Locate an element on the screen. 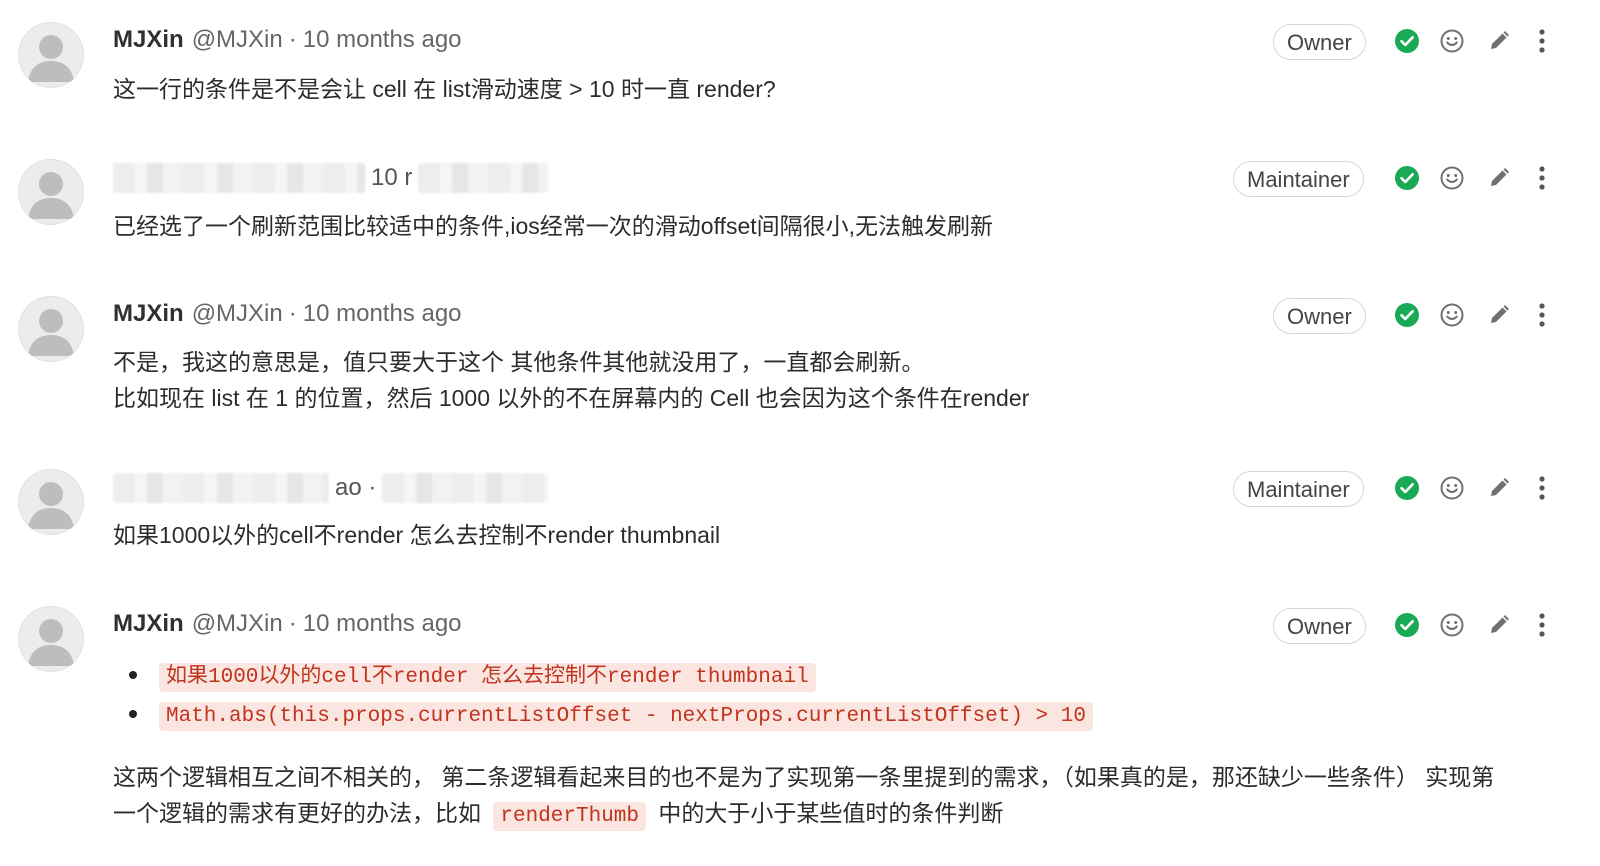 This screenshot has height=866, width=1600. role-badge: Owner is located at coordinates (1319, 626).